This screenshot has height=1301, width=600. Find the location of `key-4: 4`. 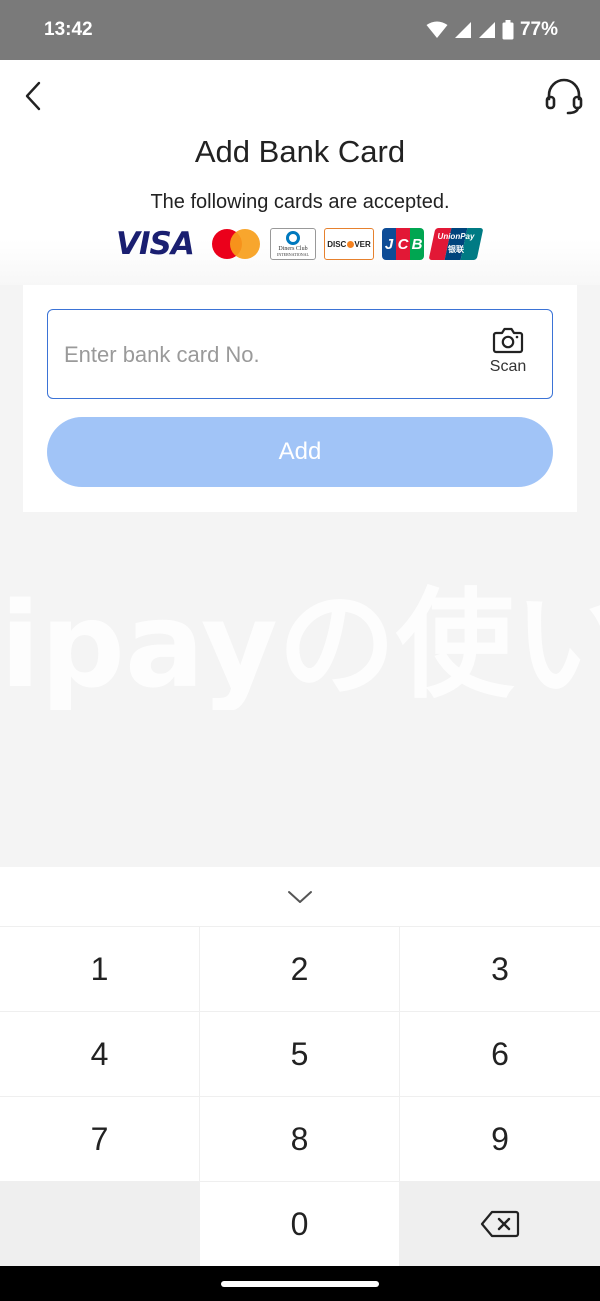

key-4: 4 is located at coordinates (99, 1054).